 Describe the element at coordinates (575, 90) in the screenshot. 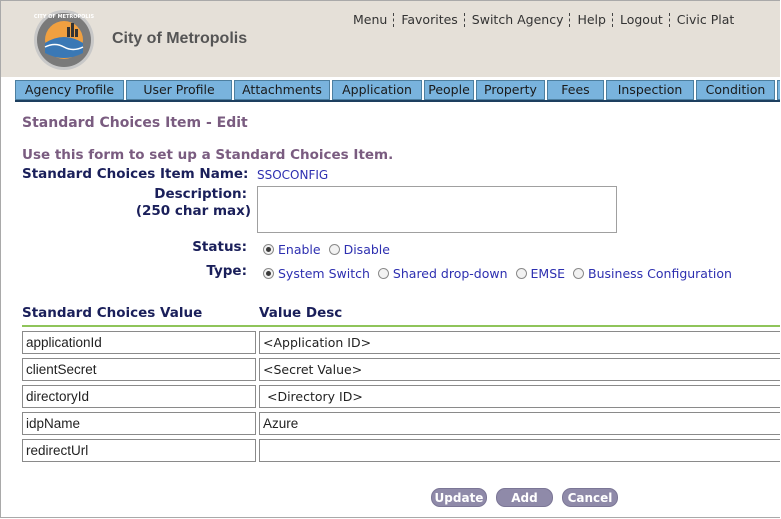

I see `tab-fees: Fees` at that location.